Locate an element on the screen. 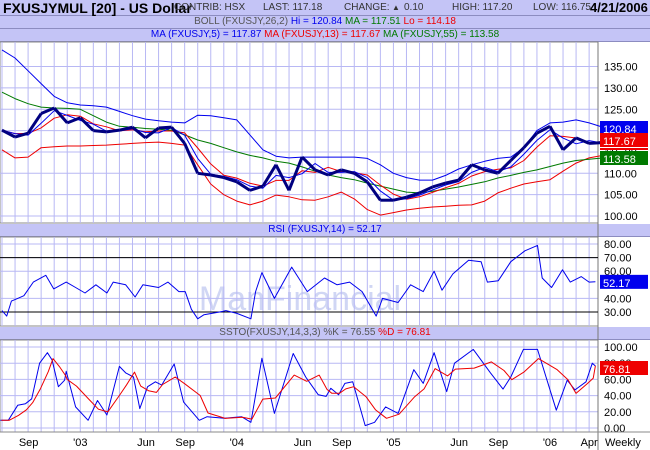 Image resolution: width=650 pixels, height=450 pixels. price-y-tick-label: 110.00 is located at coordinates (620, 174).